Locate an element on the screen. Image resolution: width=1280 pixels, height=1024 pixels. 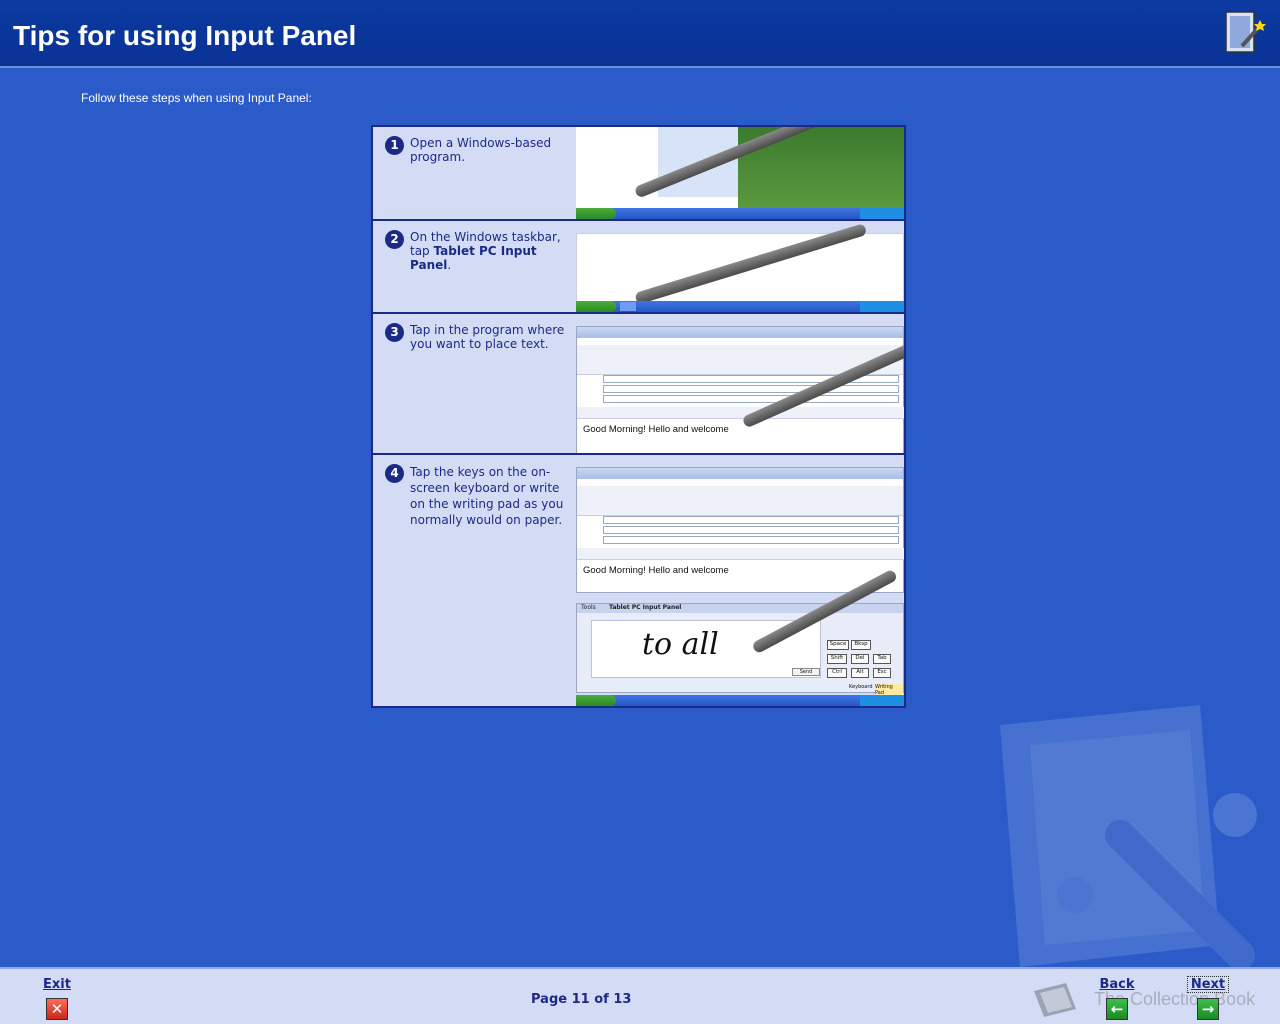
back-button: ← is located at coordinates (1117, 1009).